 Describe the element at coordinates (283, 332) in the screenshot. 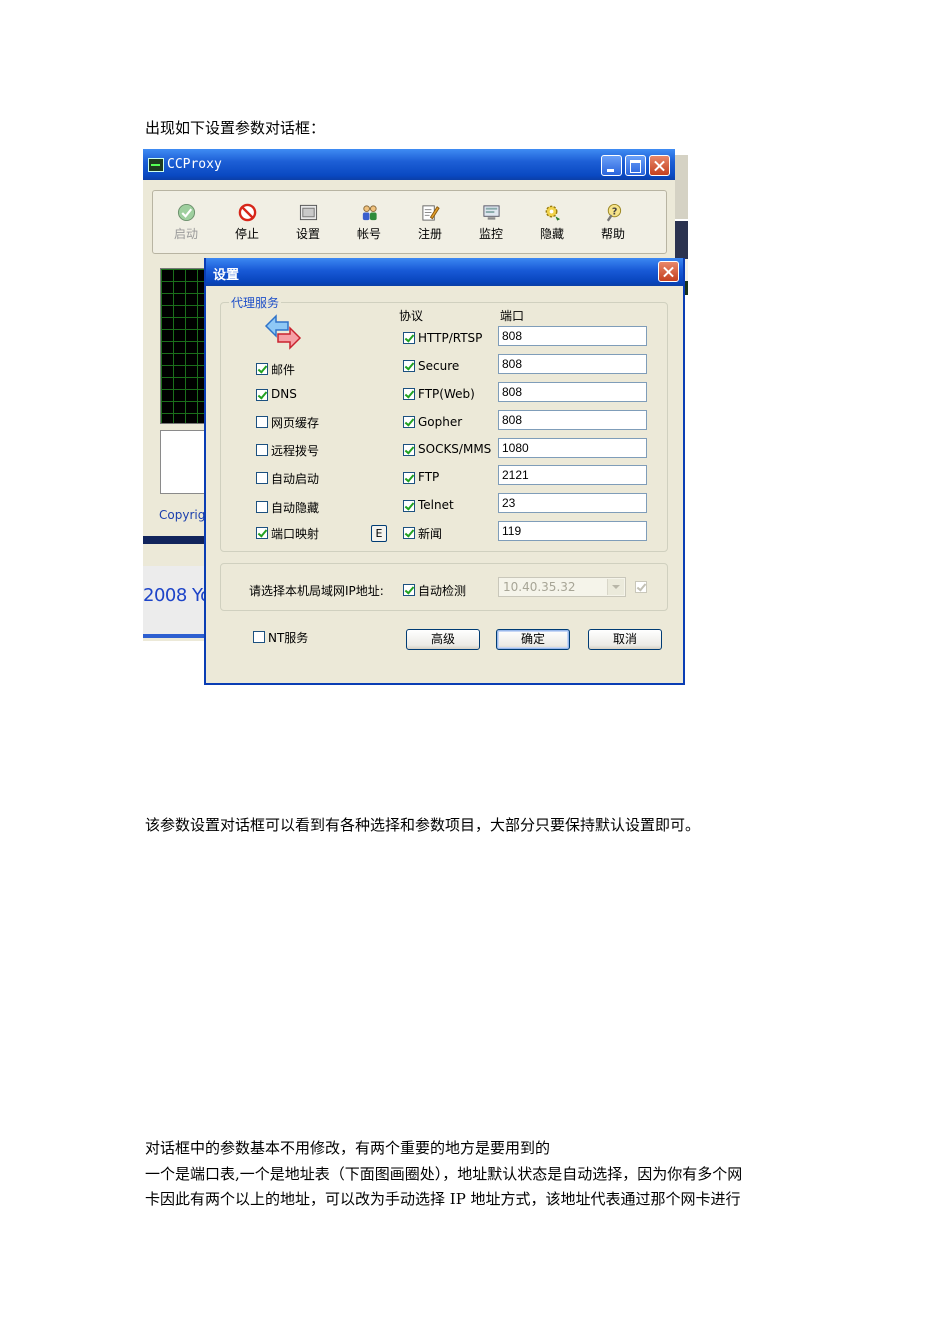

I see `proxy-arrows-icon` at that location.